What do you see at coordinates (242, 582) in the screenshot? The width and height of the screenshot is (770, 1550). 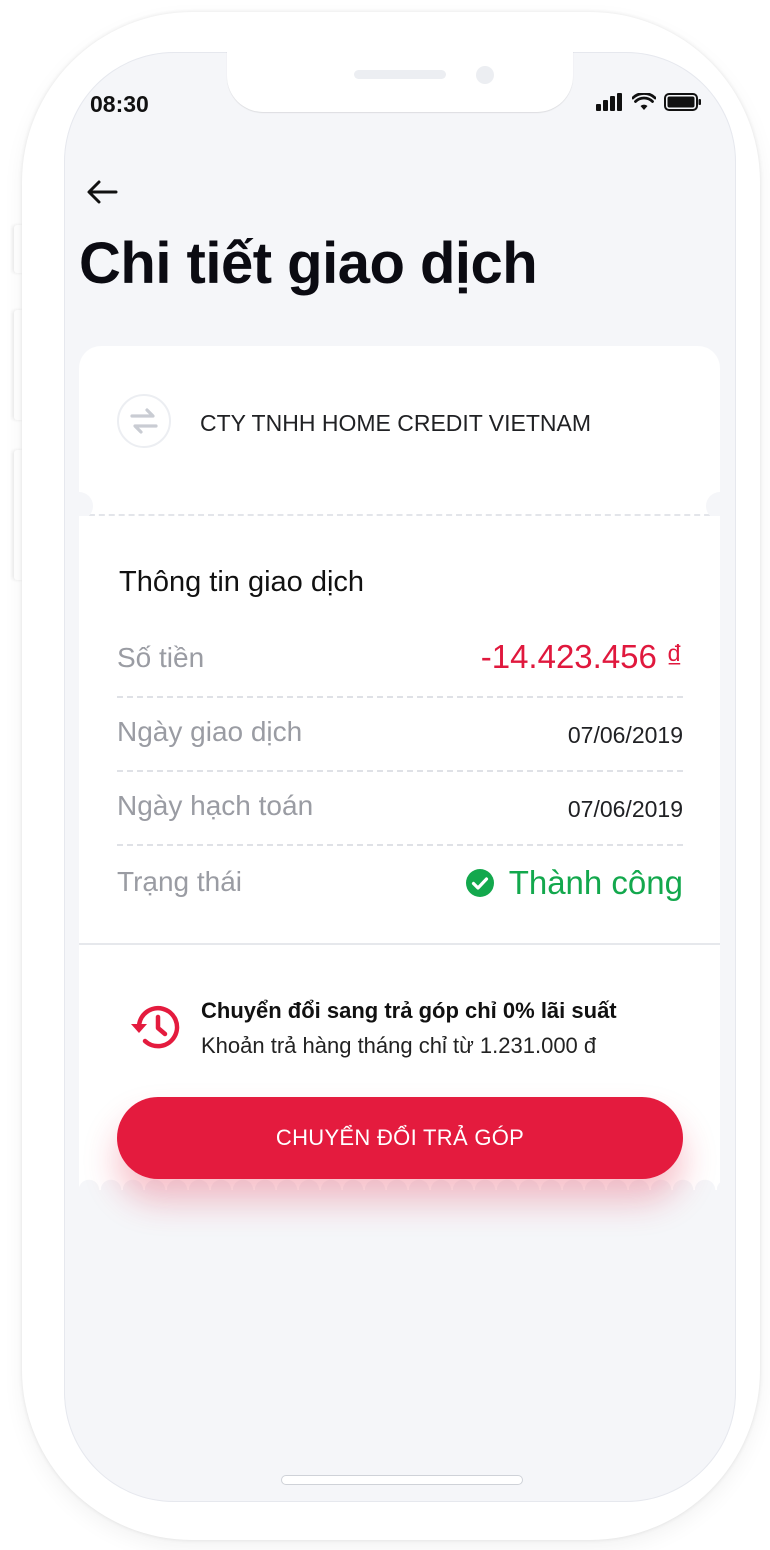 I see `section-title: Thông tin giao dịch` at bounding box center [242, 582].